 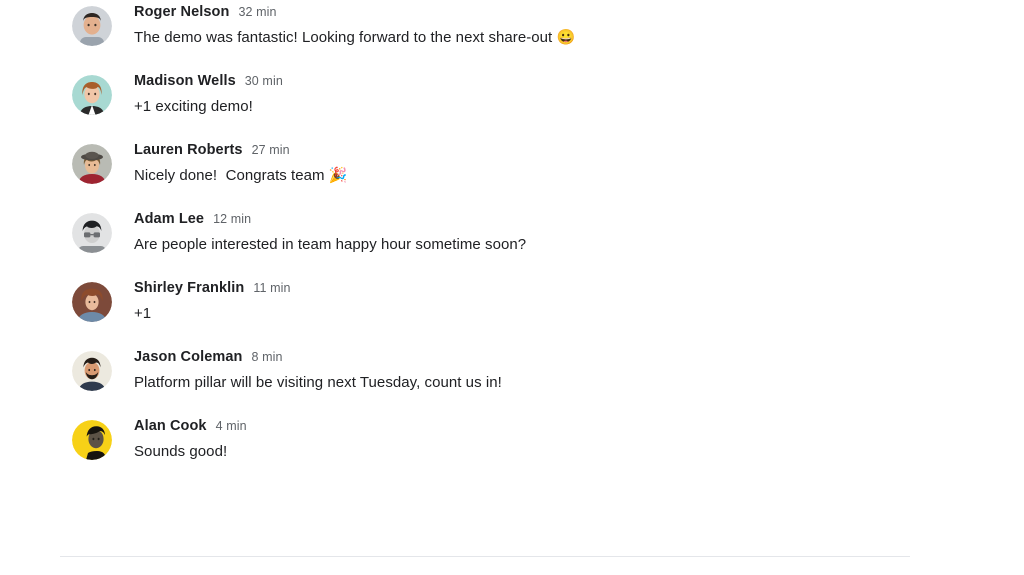 What do you see at coordinates (267, 357) in the screenshot?
I see `message-timestamp: 8 min` at bounding box center [267, 357].